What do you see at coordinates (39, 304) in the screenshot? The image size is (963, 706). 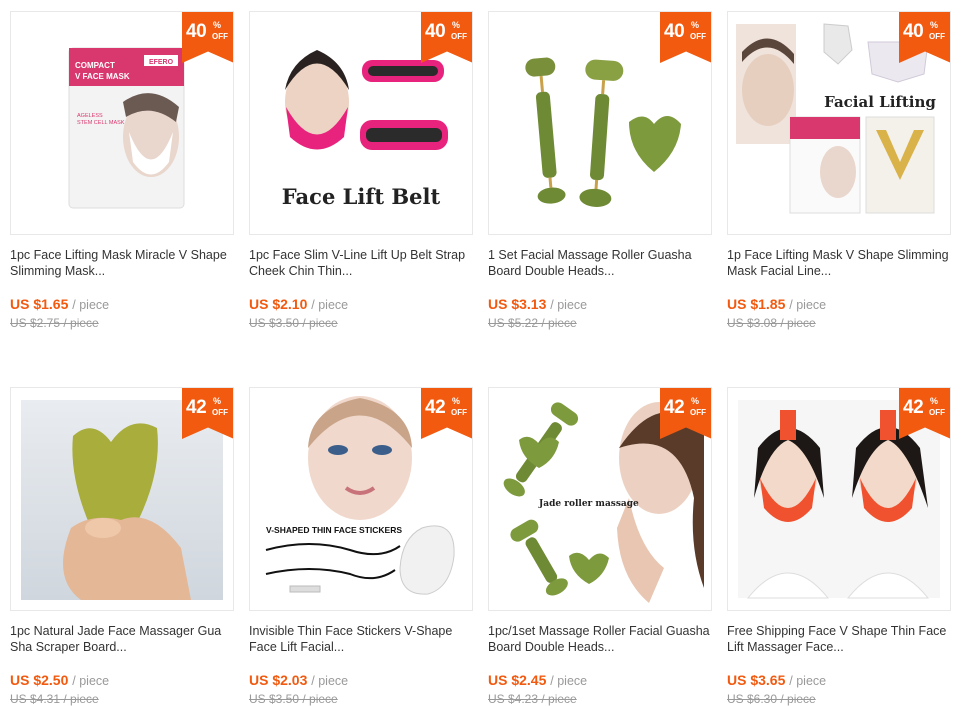 I see `price-value: US $1.65` at bounding box center [39, 304].